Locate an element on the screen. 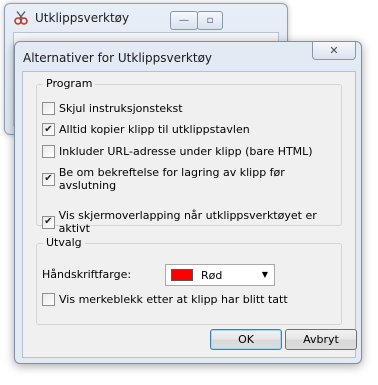 The width and height of the screenshot is (378, 385). color-swatch is located at coordinates (182, 275).